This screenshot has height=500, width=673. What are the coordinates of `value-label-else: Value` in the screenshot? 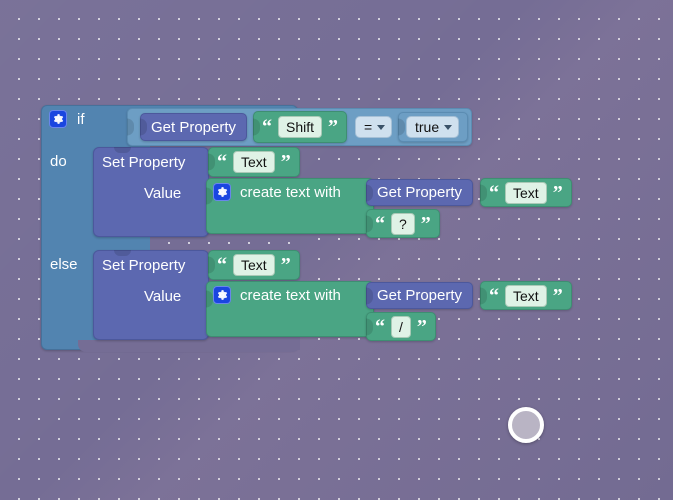 It's located at (163, 296).